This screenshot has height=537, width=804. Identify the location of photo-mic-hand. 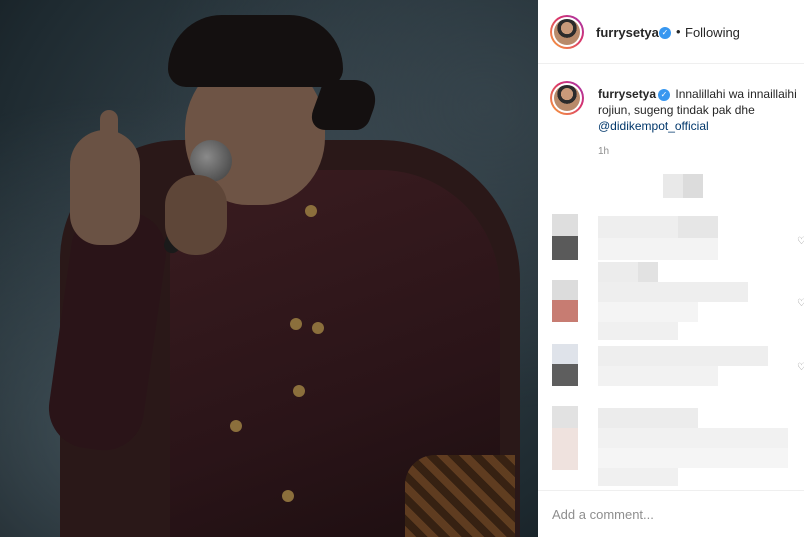
(196, 215).